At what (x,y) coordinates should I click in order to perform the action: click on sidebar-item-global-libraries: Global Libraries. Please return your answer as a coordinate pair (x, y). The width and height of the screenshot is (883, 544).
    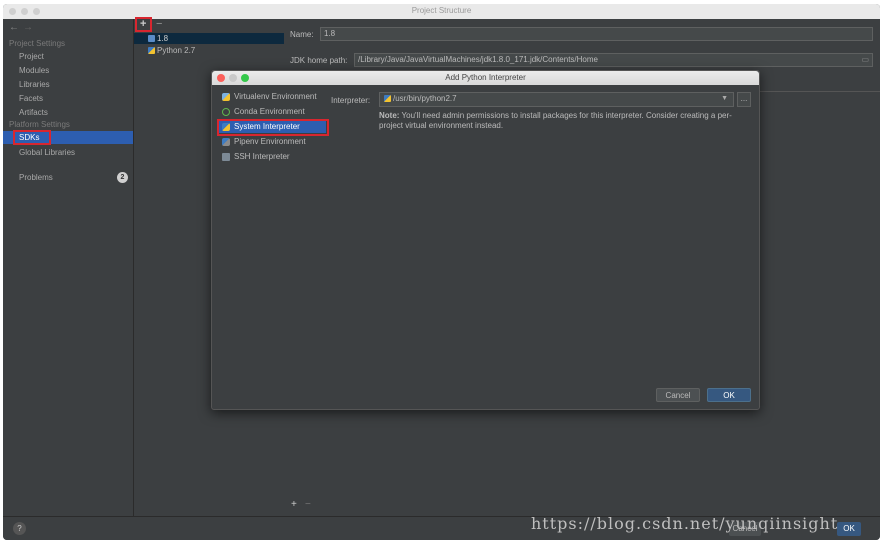
    Looking at the image, I should click on (68, 152).